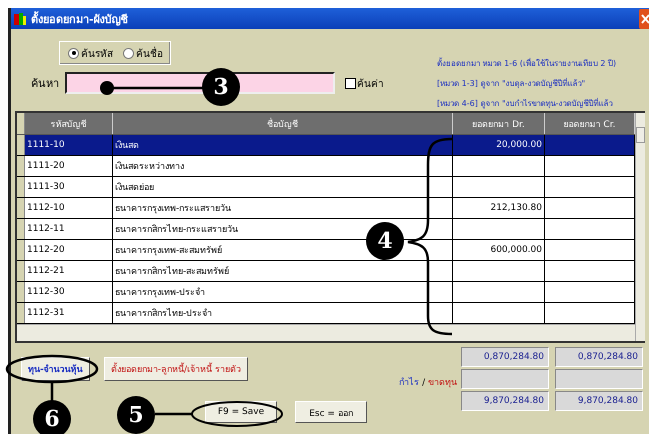  Describe the element at coordinates (90, 53) in the screenshot. I see `radio-option: ค้นรหัส` at that location.